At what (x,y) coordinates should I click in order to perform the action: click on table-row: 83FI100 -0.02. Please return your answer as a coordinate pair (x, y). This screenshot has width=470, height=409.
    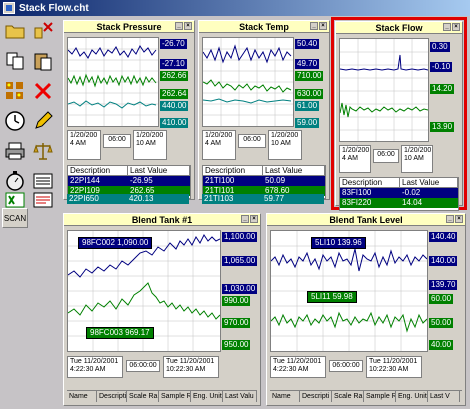
    Looking at the image, I should click on (399, 193).